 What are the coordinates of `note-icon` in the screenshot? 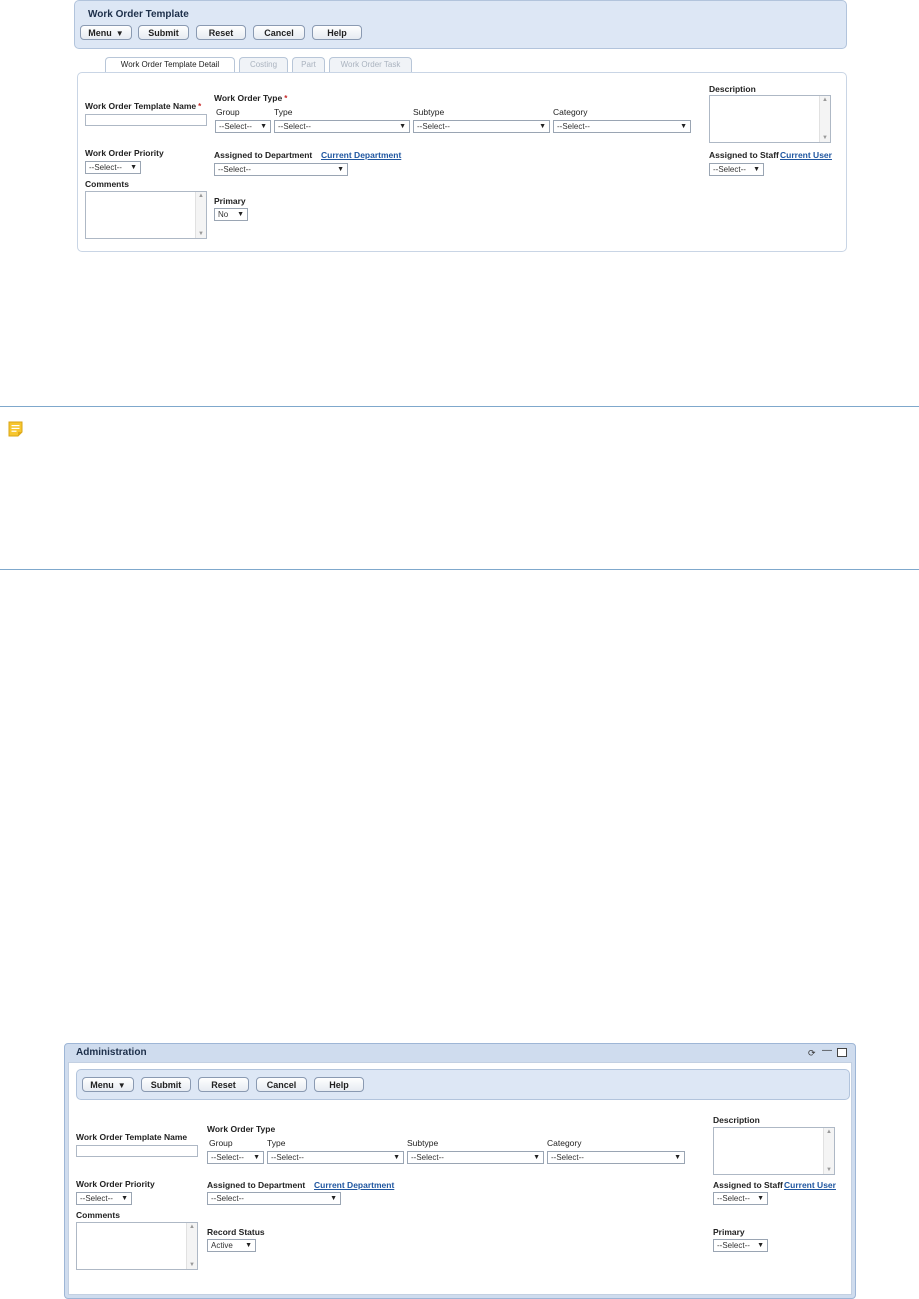 It's located at (15, 429).